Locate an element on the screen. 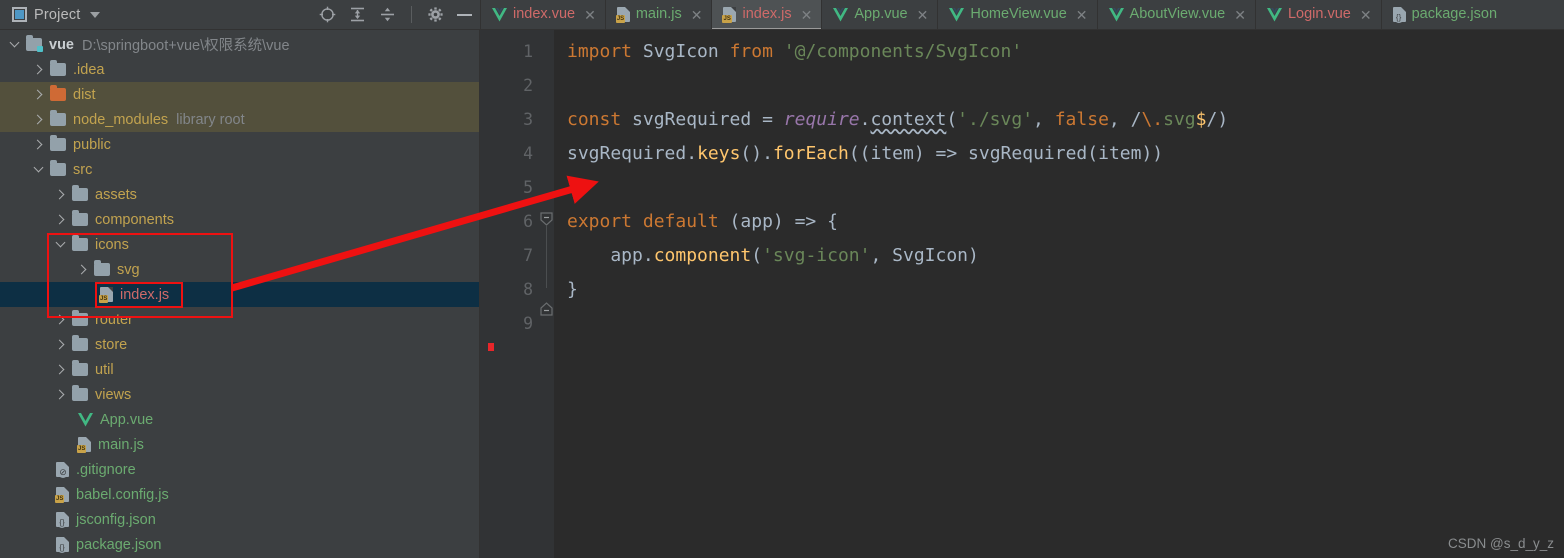  tree-item-label: babel.config.js is located at coordinates (122, 494).